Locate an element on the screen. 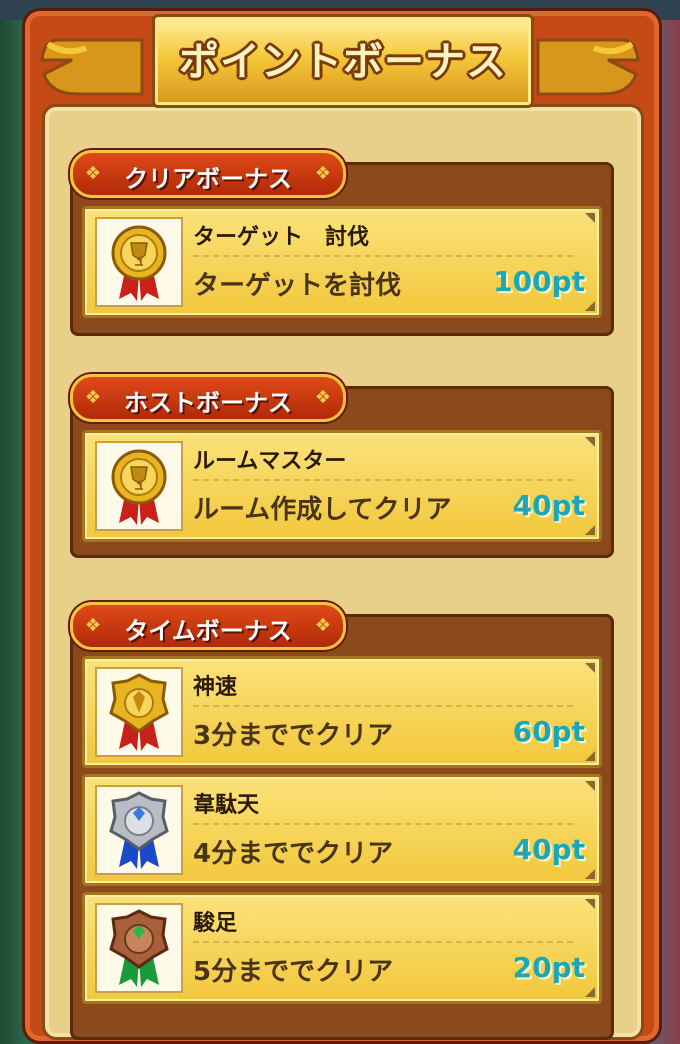 This screenshot has width=680, height=1044. bonus-row-3min: 神速 3分まででクリア 60pt is located at coordinates (342, 712).